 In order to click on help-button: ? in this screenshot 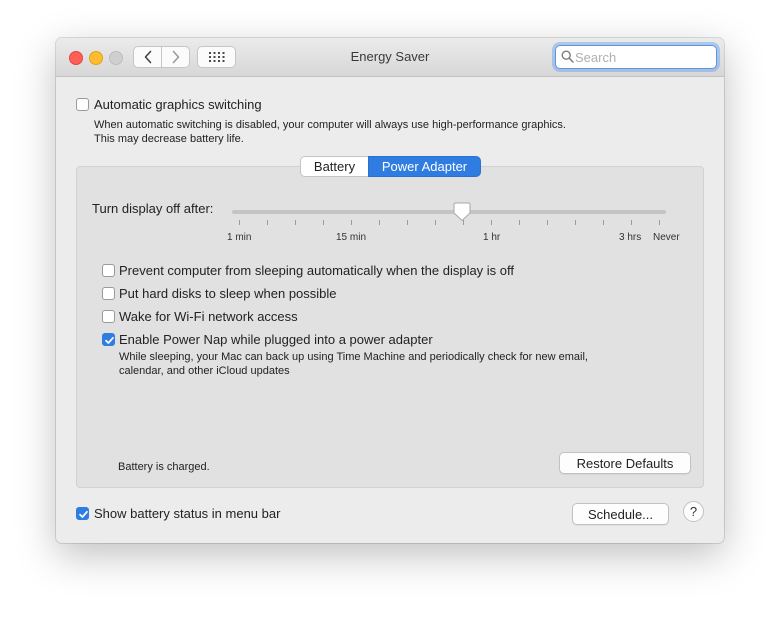, I will do `click(693, 511)`.